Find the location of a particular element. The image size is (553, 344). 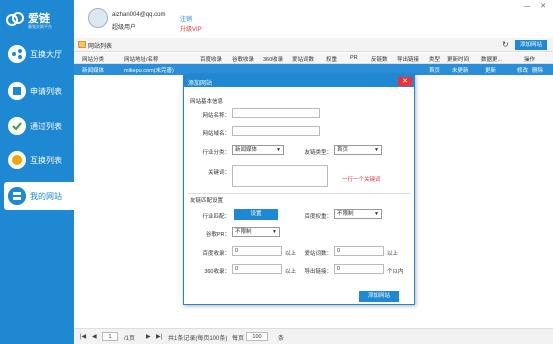

column-header: 类型 is located at coordinates (434, 59).